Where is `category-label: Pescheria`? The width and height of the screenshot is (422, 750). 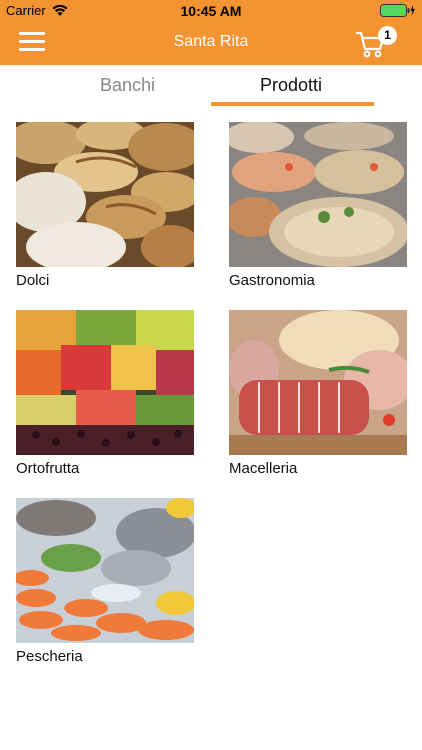 category-label: Pescheria is located at coordinates (49, 656).